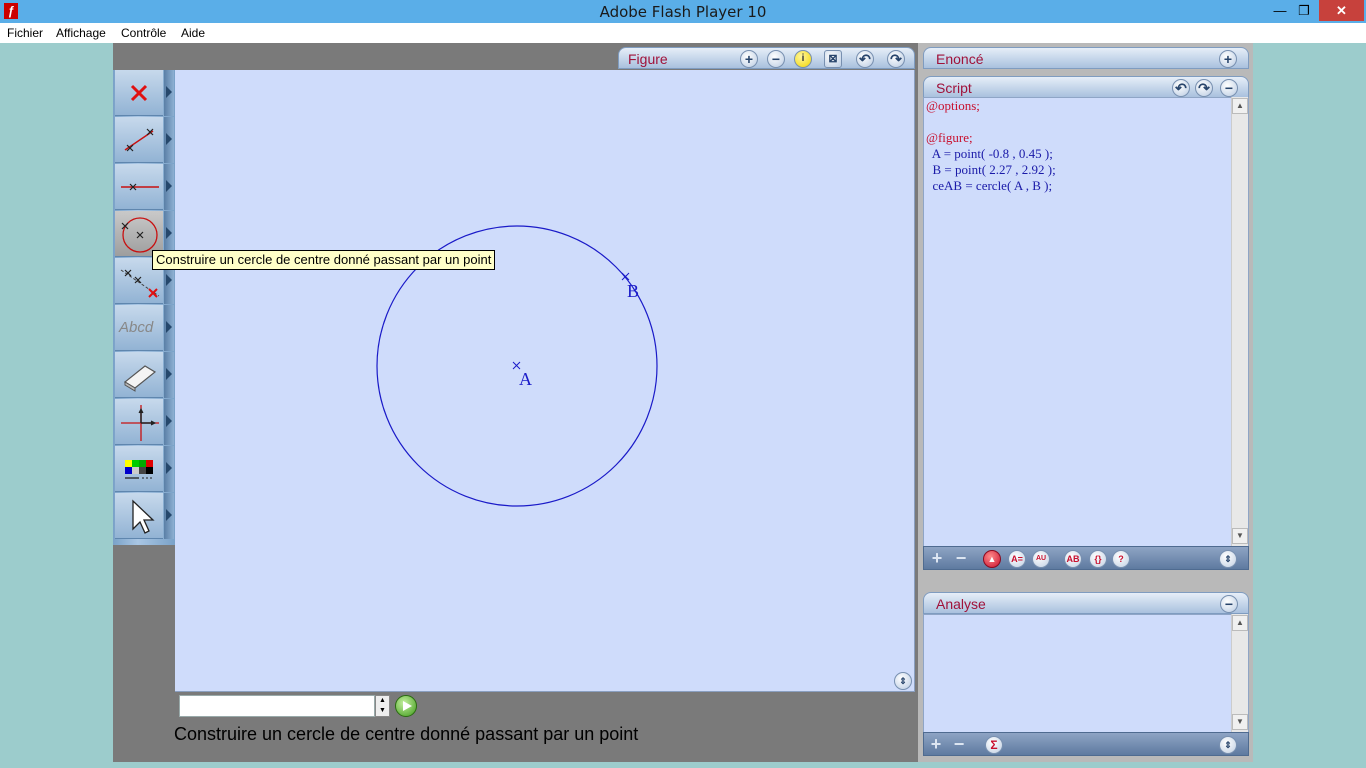 The image size is (1366, 768). Describe the element at coordinates (1086, 744) in the screenshot. I see `analyse-toolbar: + − Σ ⇕` at that location.